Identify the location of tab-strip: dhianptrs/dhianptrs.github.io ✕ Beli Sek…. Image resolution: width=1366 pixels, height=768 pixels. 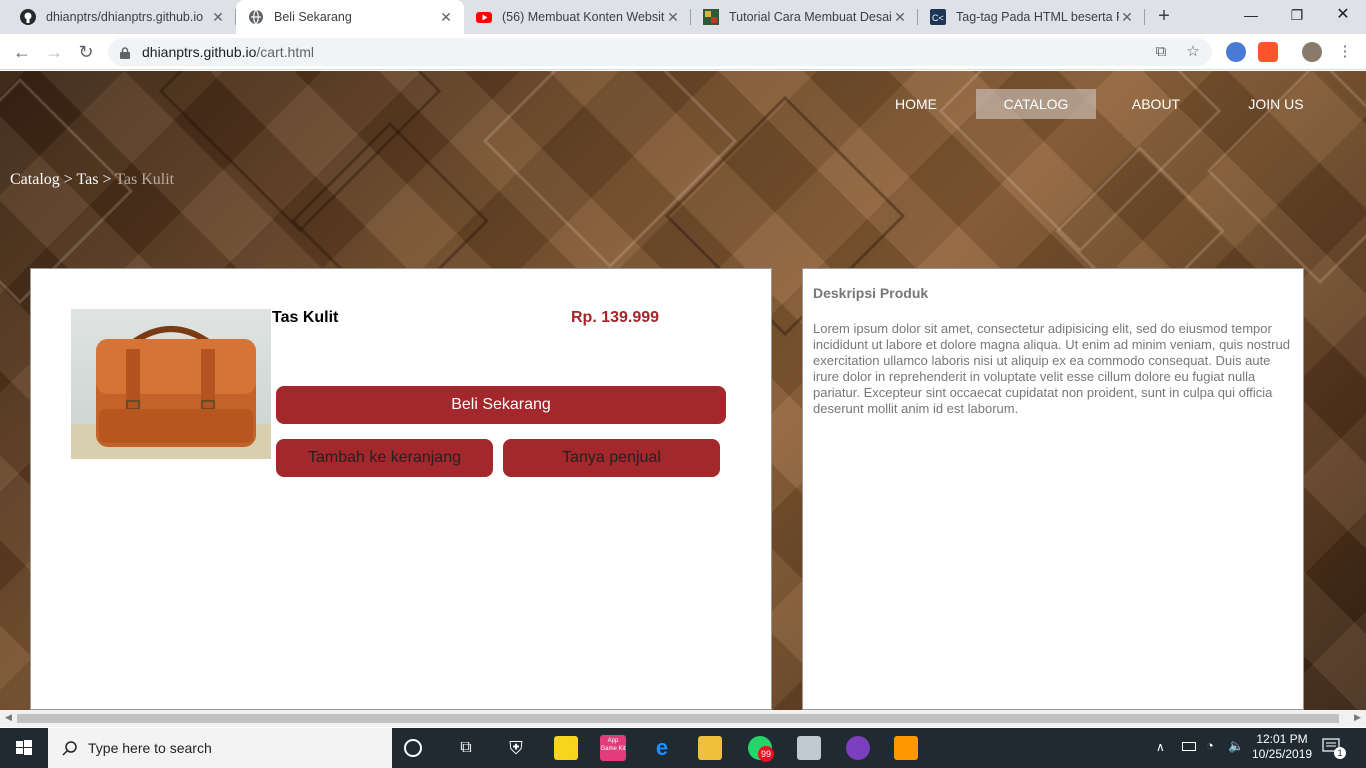
(683, 17).